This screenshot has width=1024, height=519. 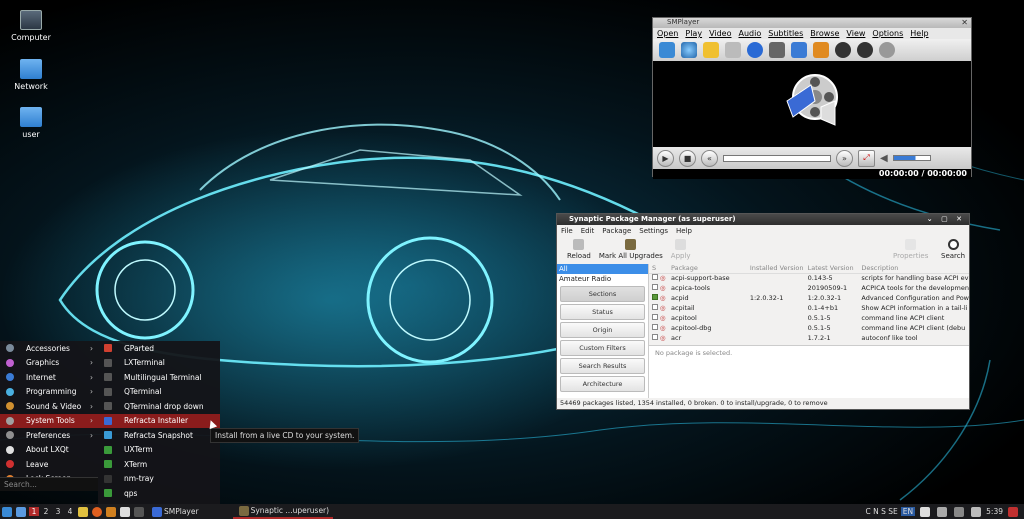 I want to click on submenu-item-qterminal-drop-down: QTerminal drop down, so click(x=159, y=406).